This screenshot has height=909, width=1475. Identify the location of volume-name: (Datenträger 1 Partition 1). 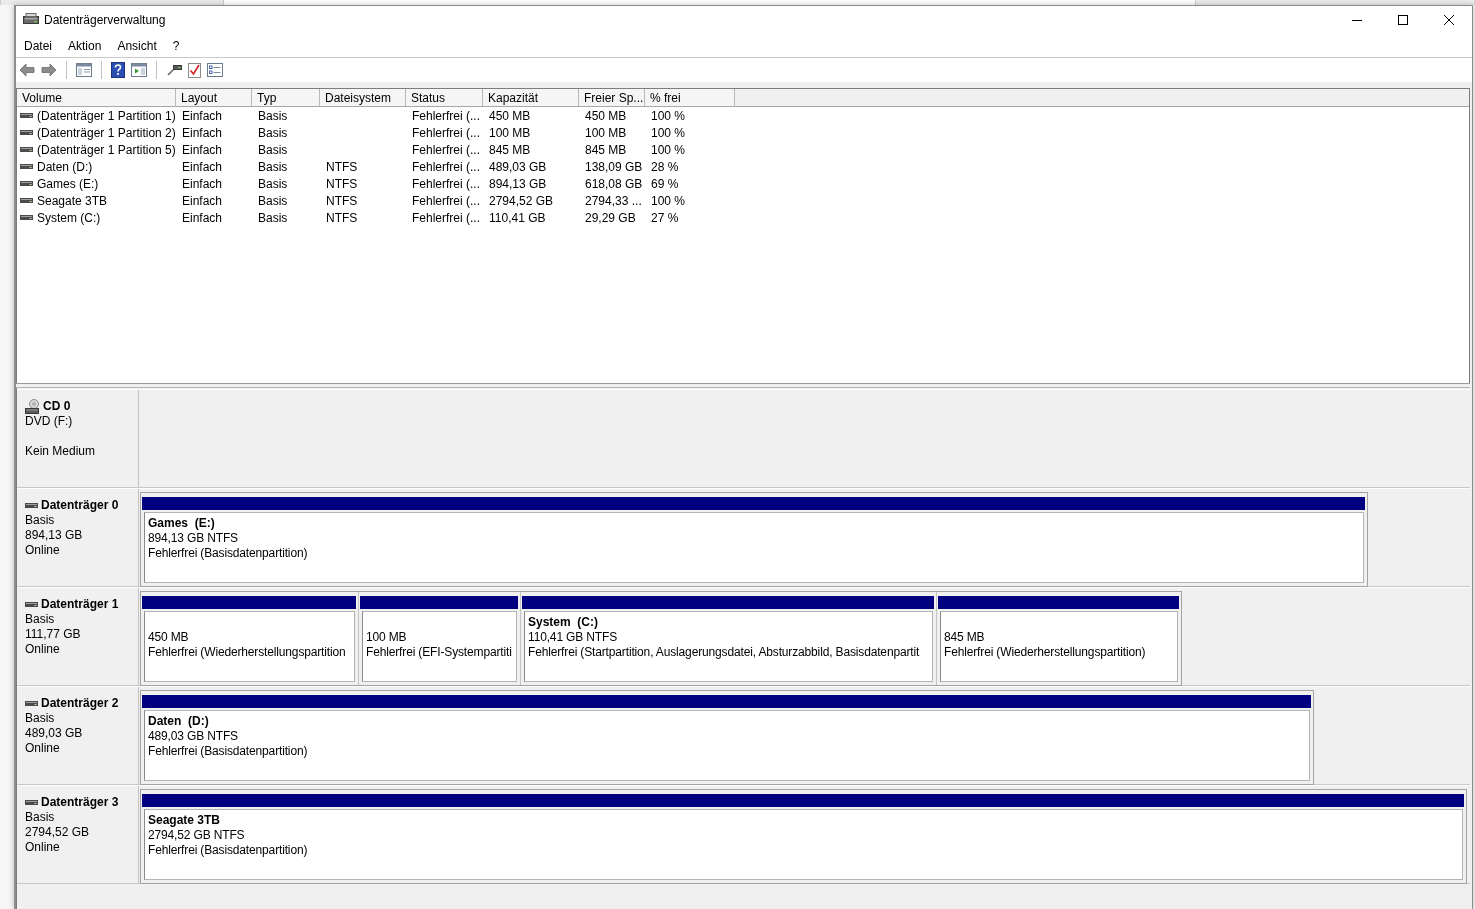
(106, 115).